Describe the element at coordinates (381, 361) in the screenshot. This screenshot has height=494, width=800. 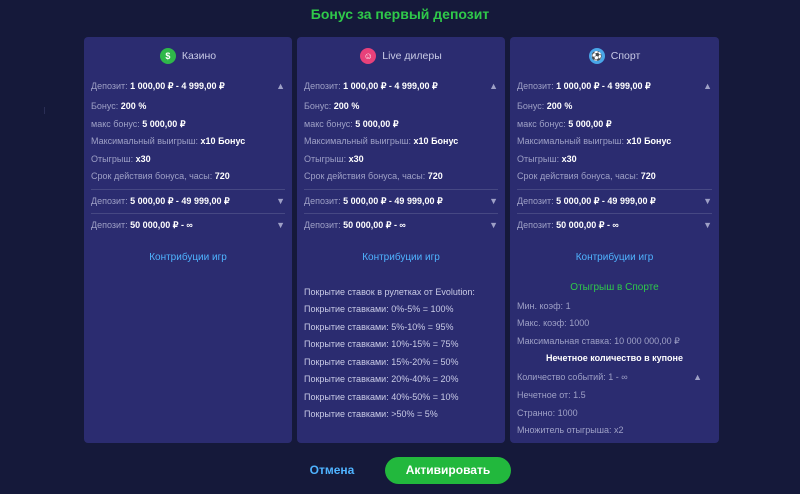
I see `coverage-row: Покрытие ставками: 15%-20% = 50%` at that location.